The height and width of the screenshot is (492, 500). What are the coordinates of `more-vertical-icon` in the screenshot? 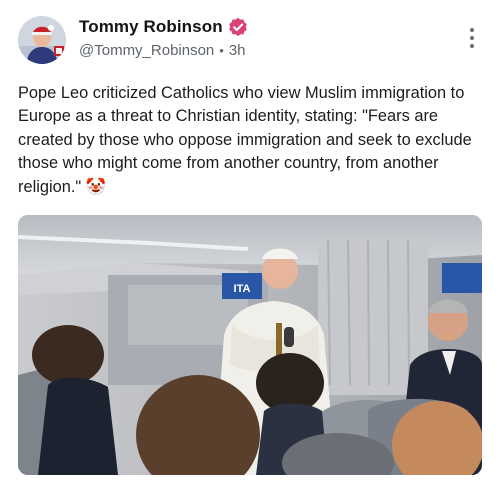 It's located at (472, 30).